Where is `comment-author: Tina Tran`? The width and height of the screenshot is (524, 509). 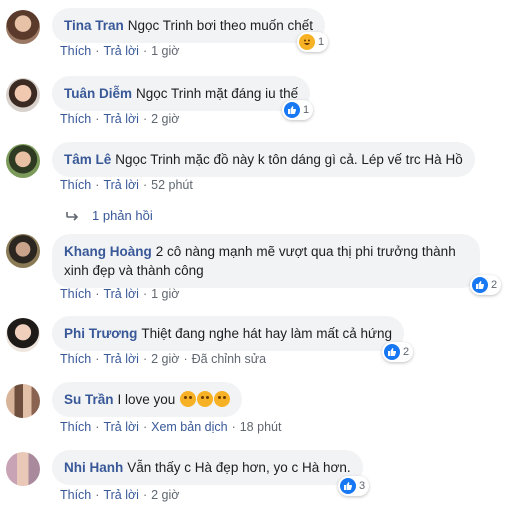
comment-author: Tina Tran is located at coordinates (94, 25).